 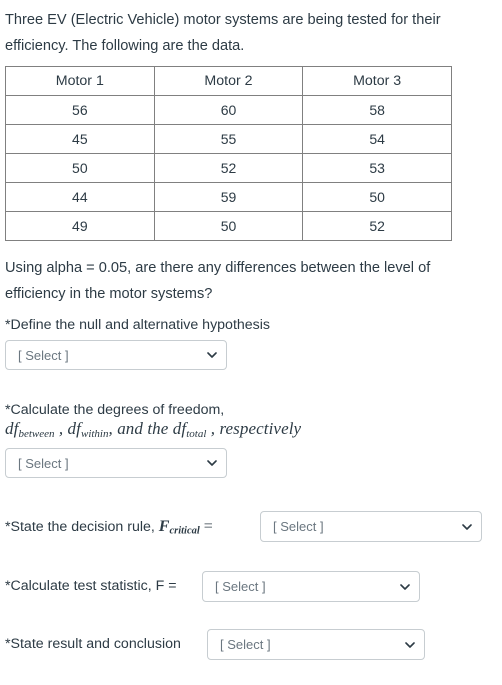 I want to click on hypothesis-select-wrapper: [ Select ], so click(x=116, y=355).